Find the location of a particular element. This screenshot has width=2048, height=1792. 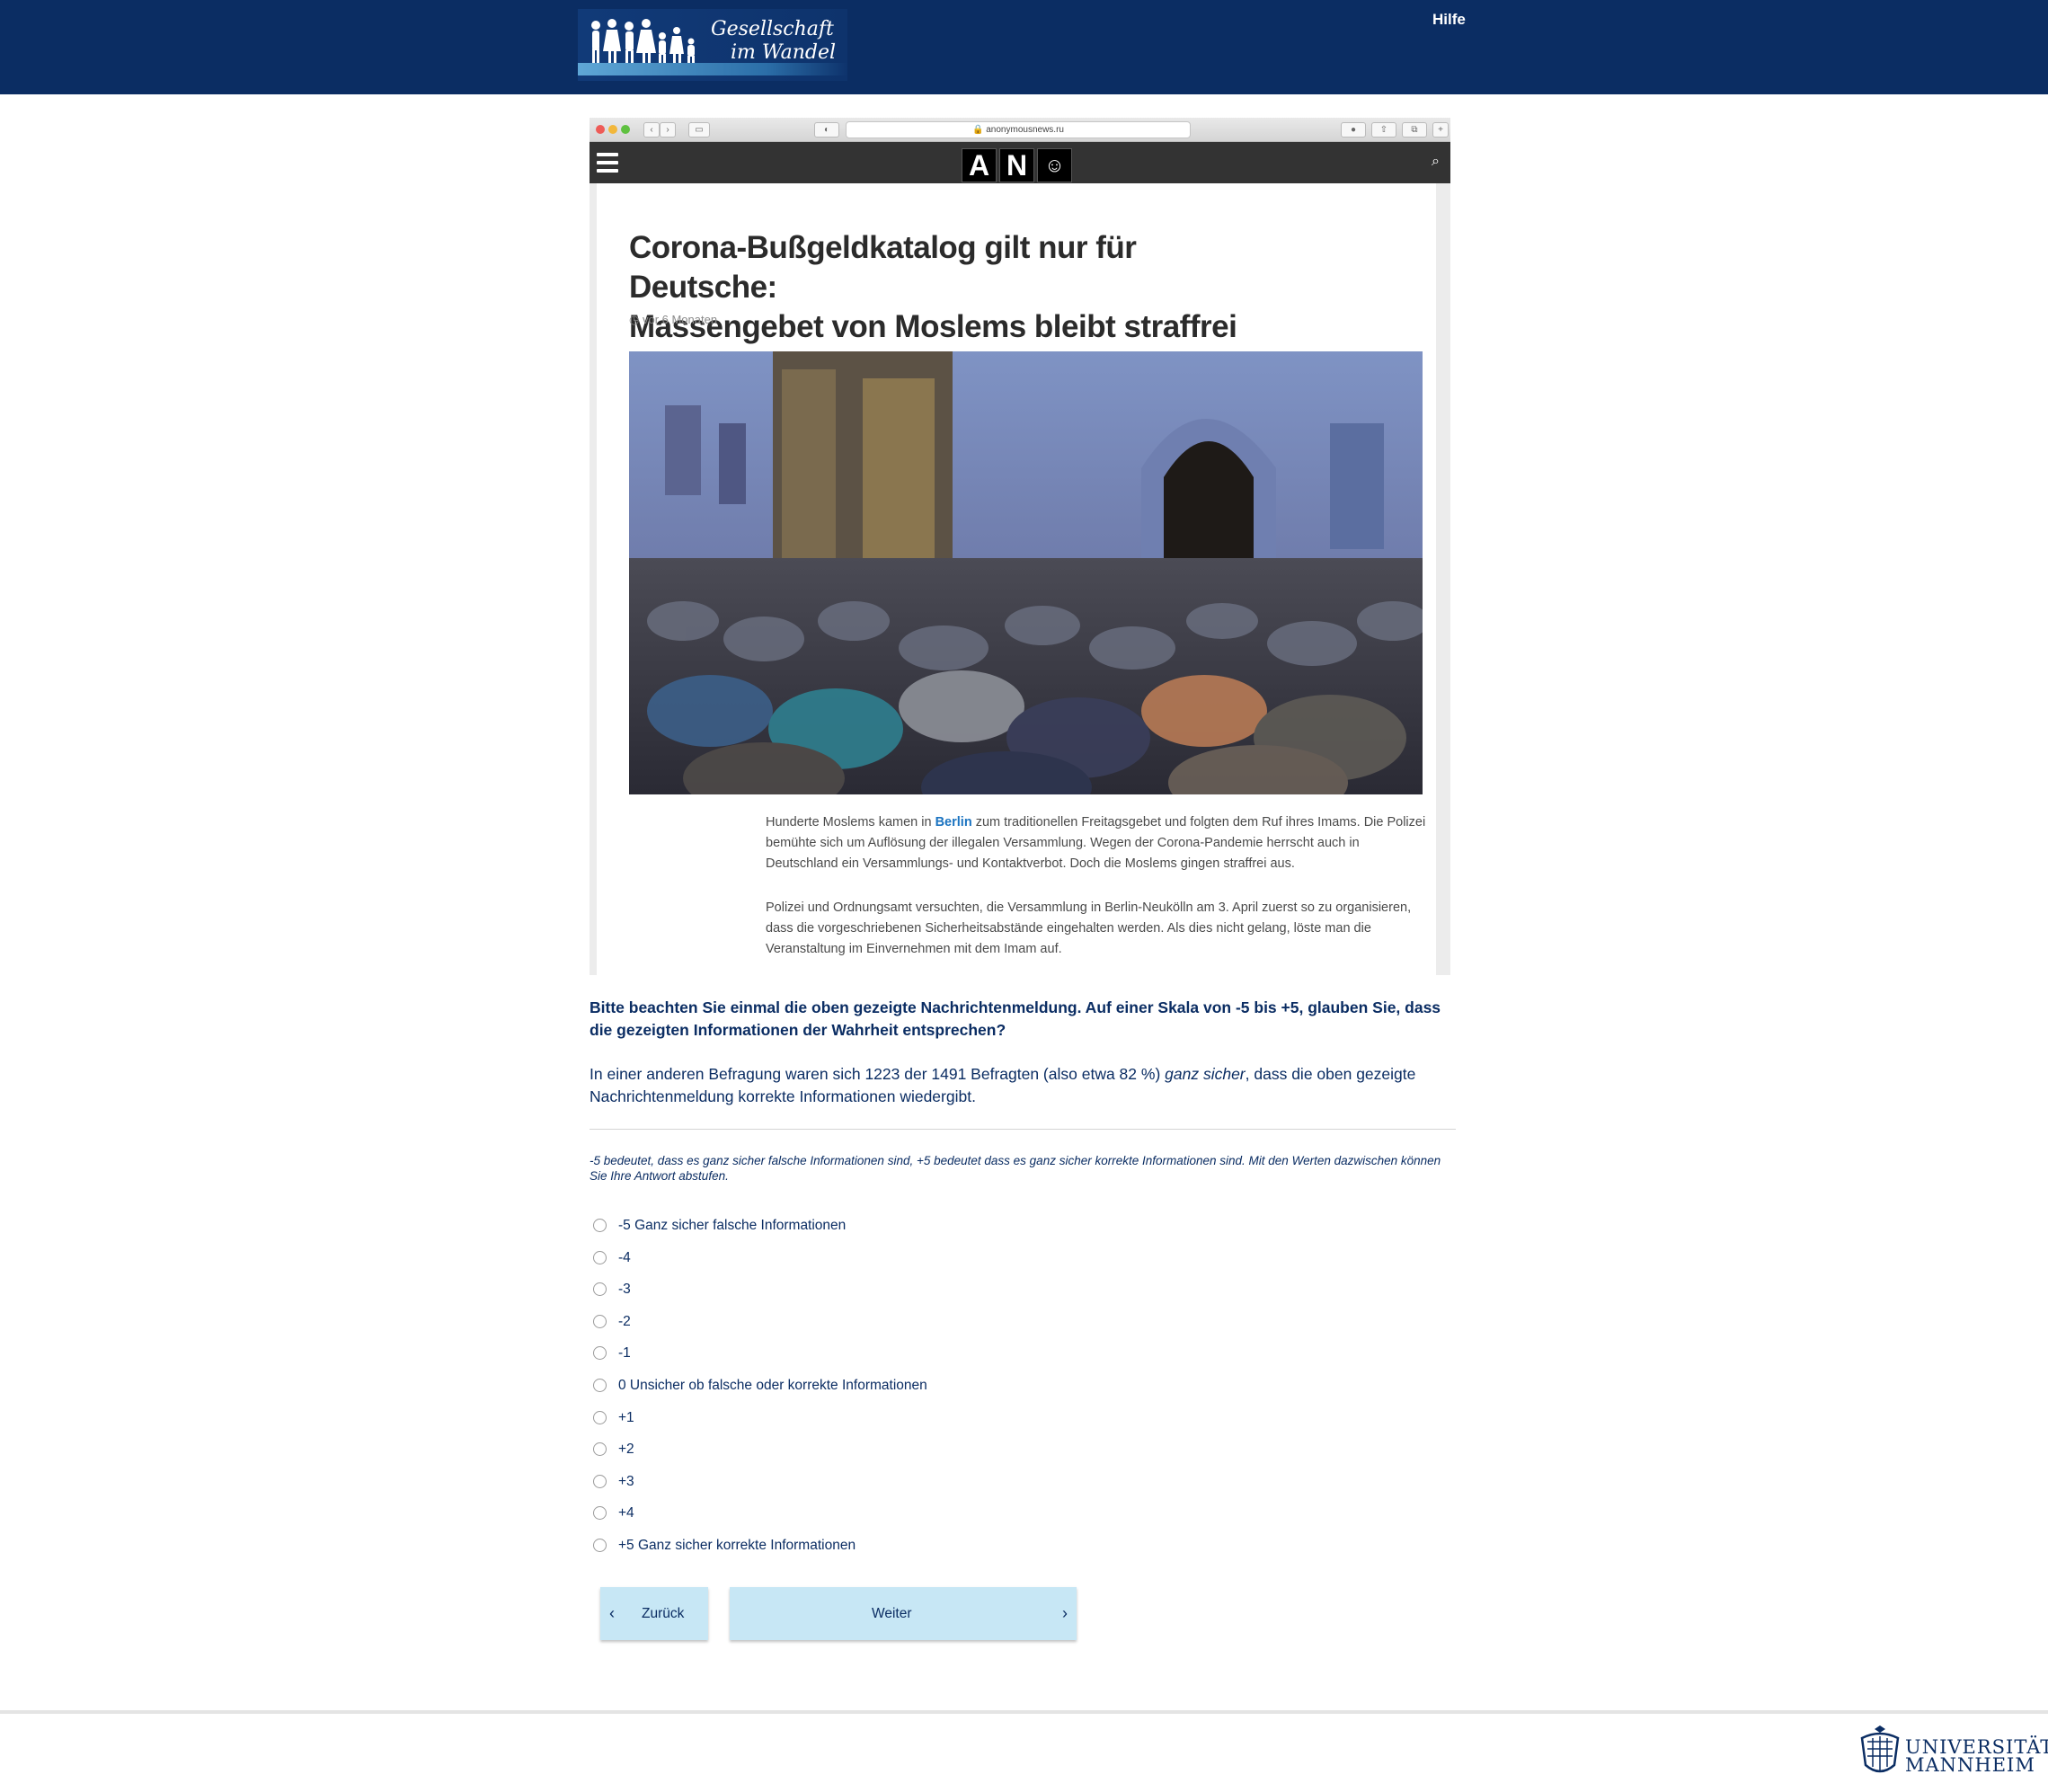

university-name: UNIVERSITÄT MANNHEIM is located at coordinates (1976, 1757).